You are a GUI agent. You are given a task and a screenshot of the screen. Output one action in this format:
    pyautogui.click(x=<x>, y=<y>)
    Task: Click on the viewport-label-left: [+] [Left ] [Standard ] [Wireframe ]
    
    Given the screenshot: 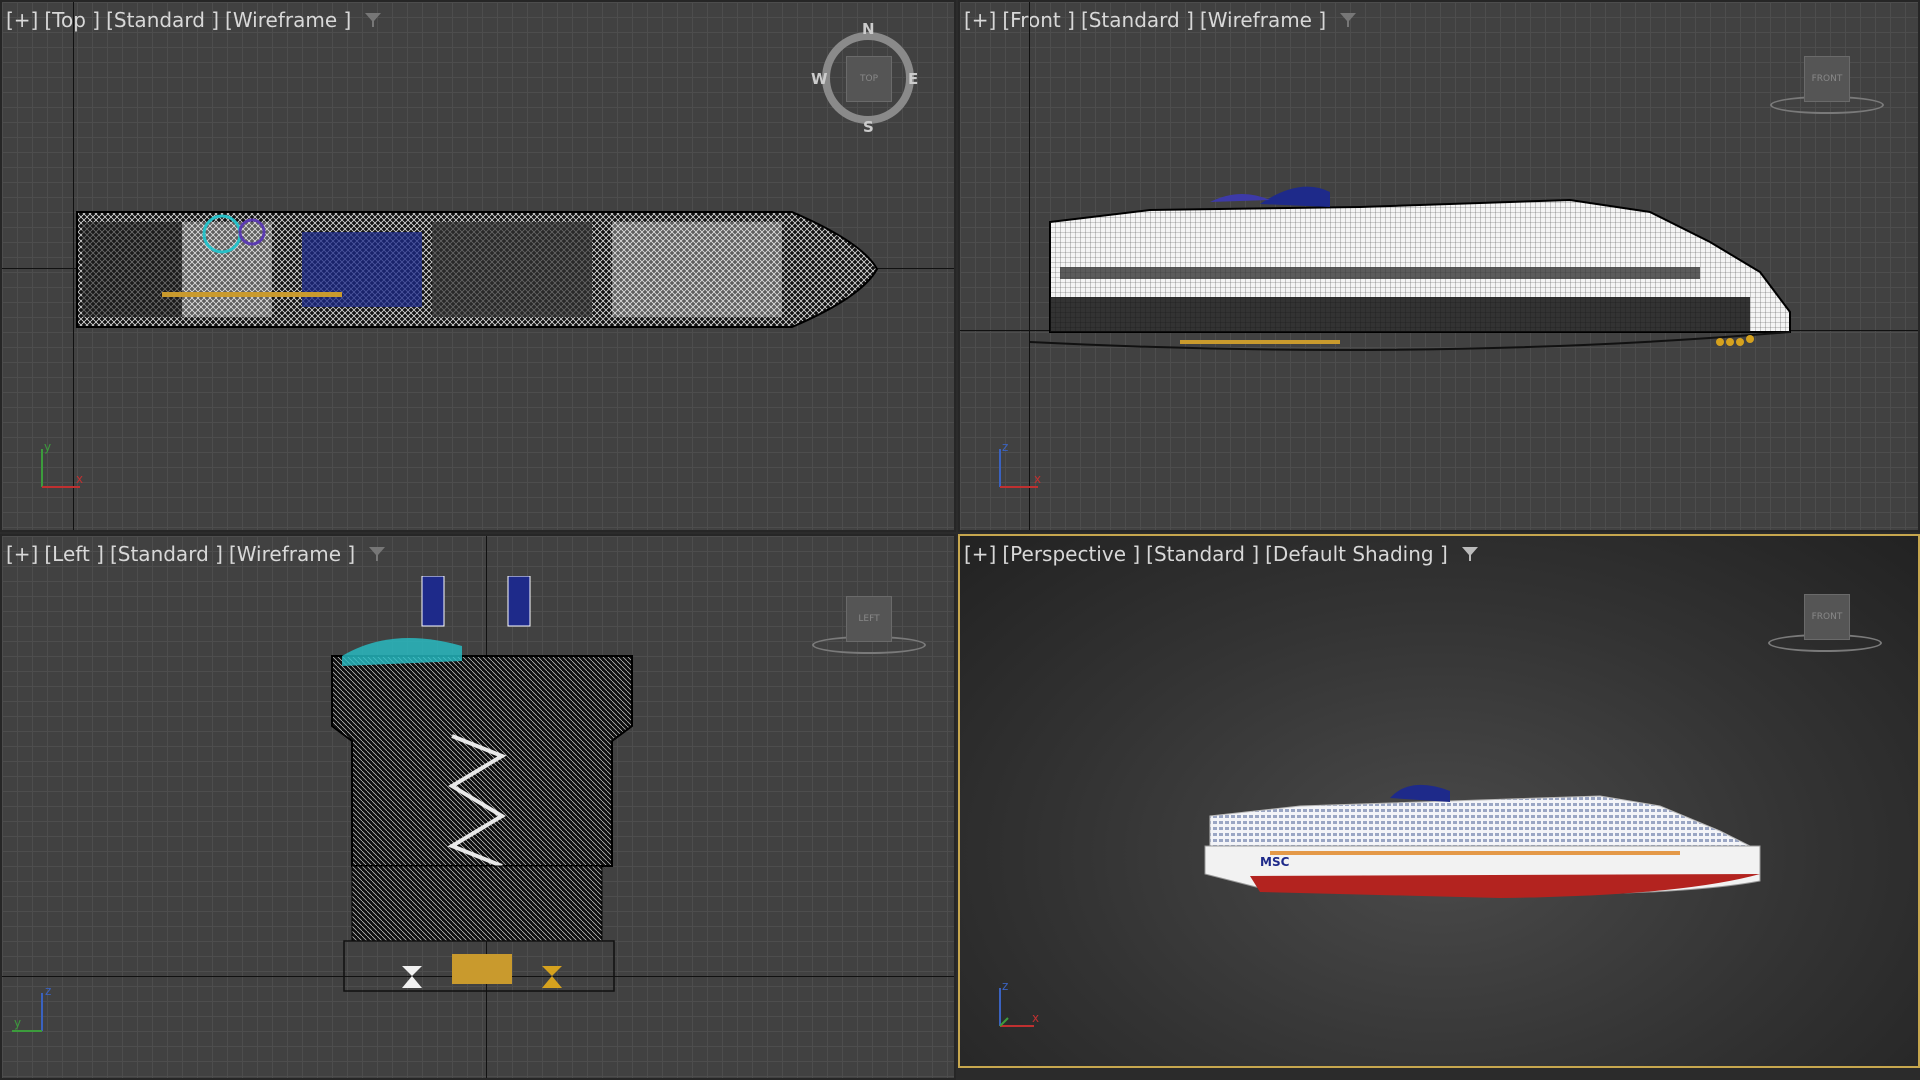 What is the action you would take?
    pyautogui.click(x=196, y=554)
    